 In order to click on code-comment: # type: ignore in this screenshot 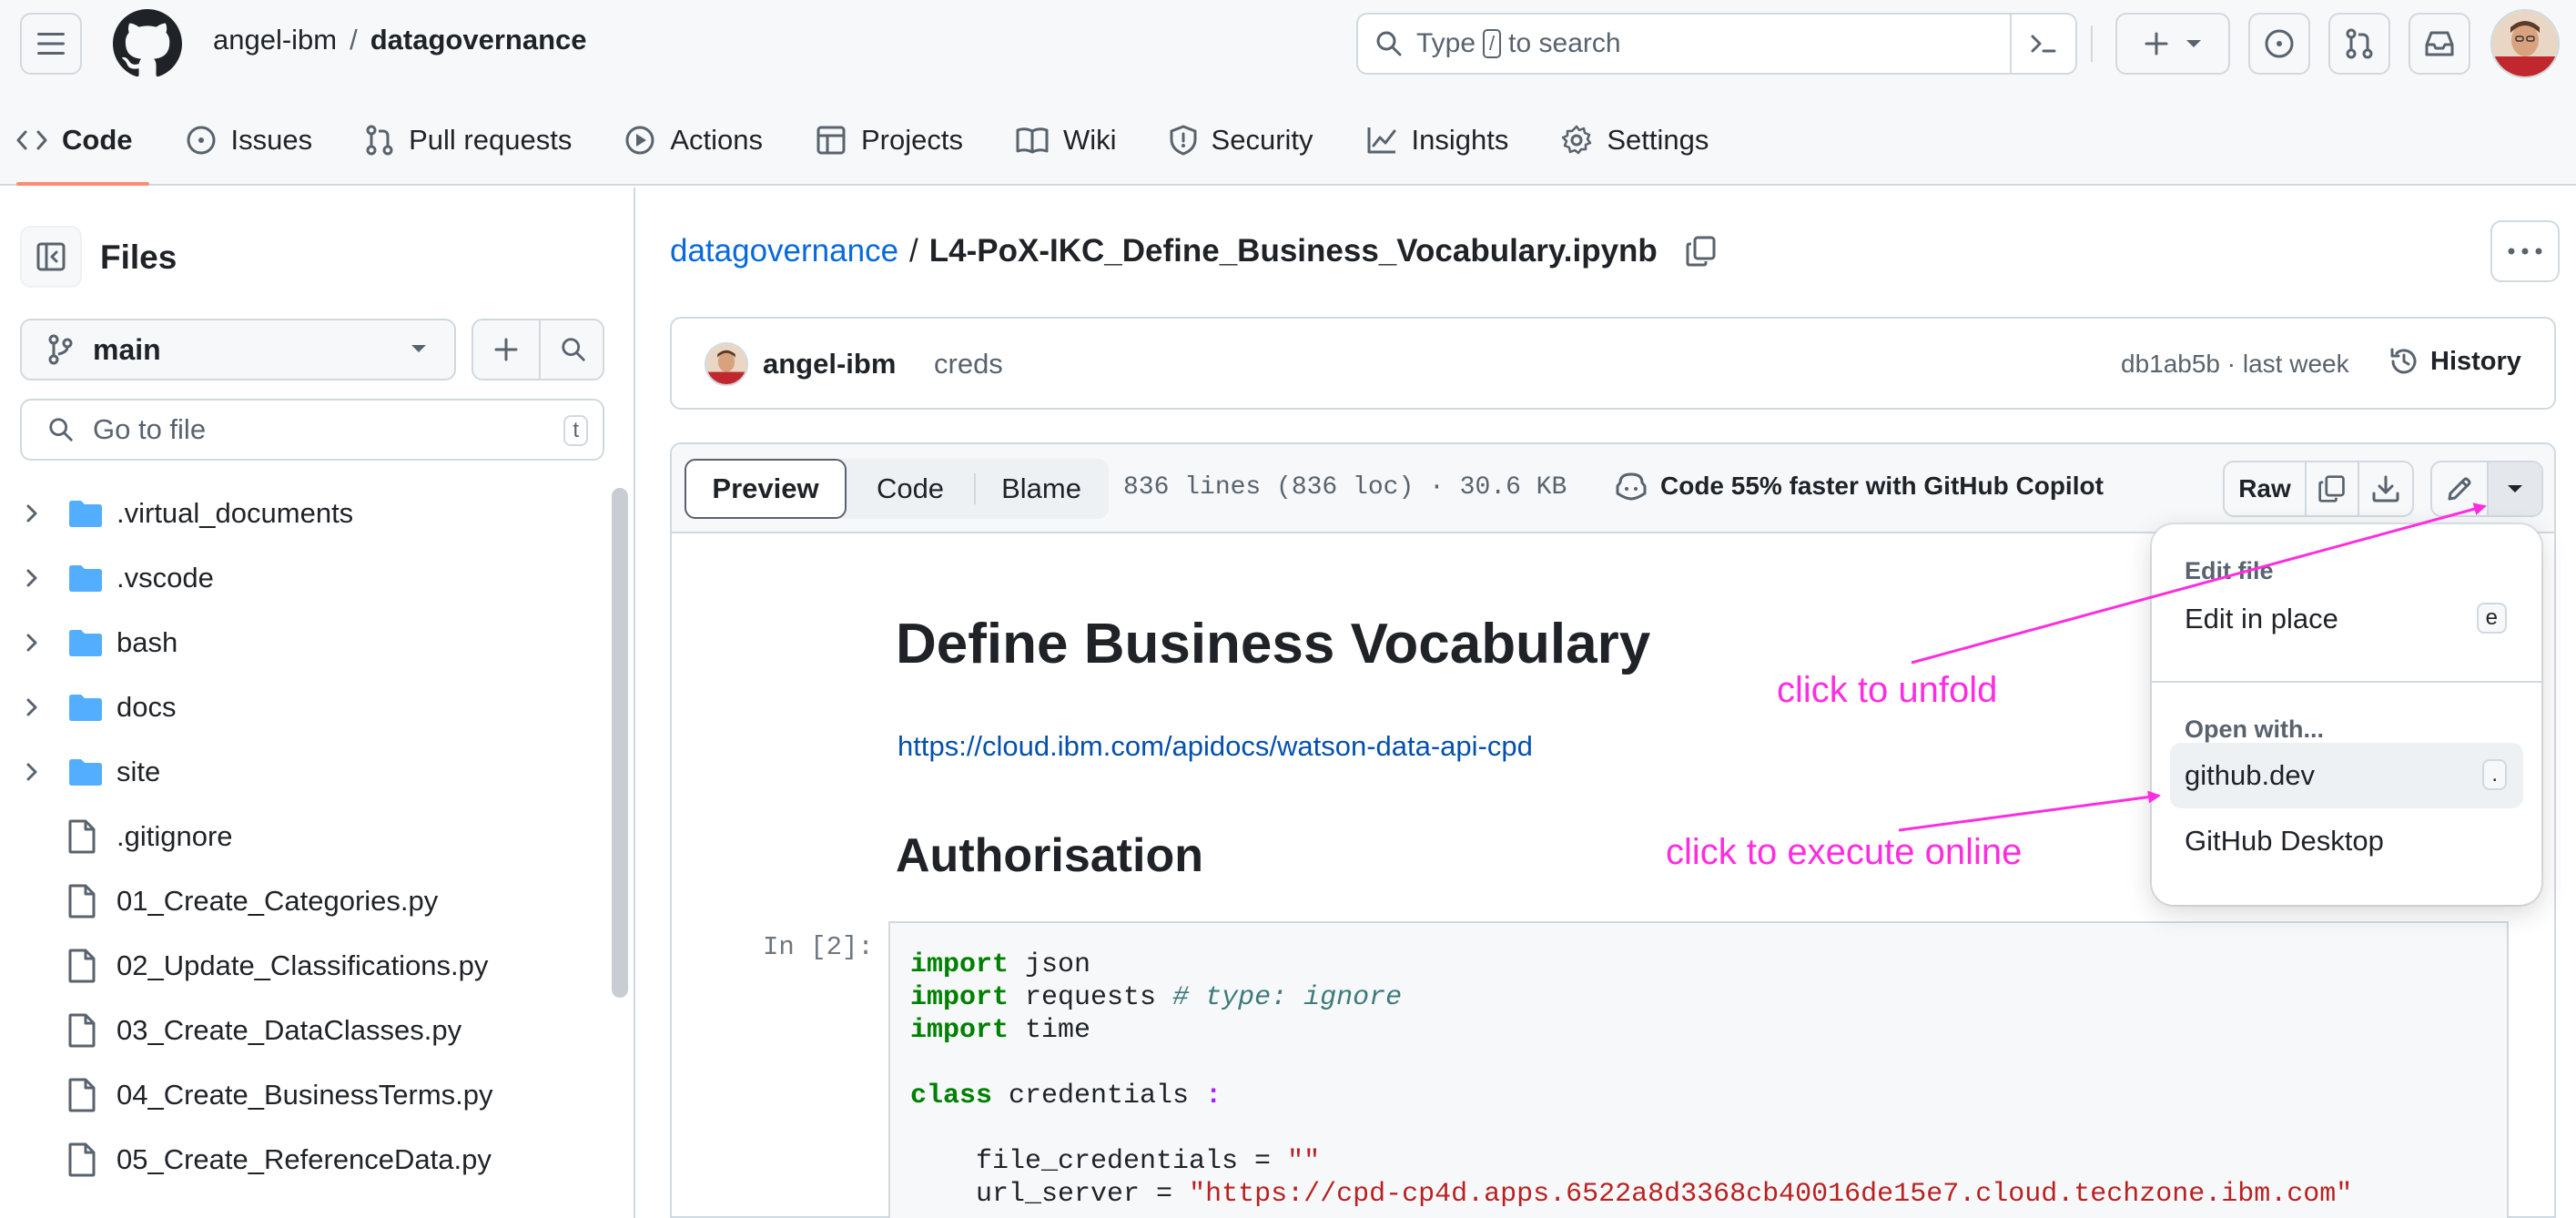, I will do `click(1287, 997)`.